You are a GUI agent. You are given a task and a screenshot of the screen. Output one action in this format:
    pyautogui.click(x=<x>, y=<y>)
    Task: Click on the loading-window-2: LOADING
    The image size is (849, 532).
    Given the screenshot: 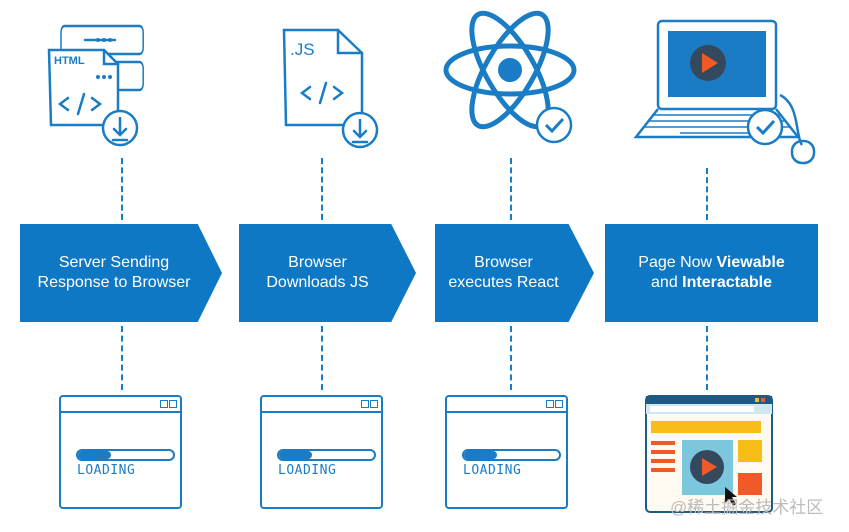 What is the action you would take?
    pyautogui.click(x=321, y=452)
    